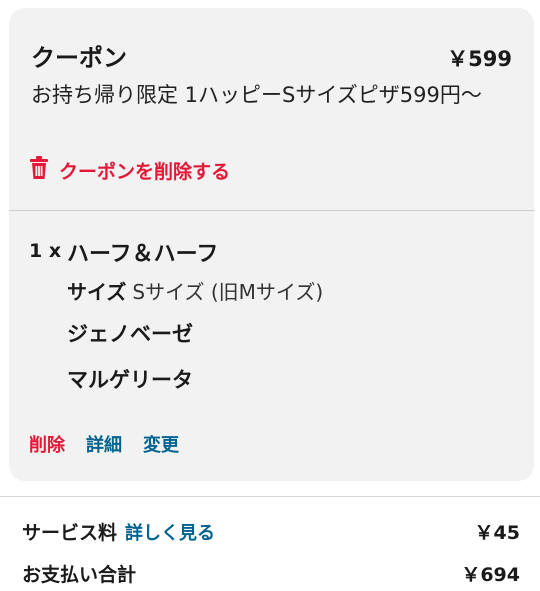  I want to click on section-divider, so click(271, 210).